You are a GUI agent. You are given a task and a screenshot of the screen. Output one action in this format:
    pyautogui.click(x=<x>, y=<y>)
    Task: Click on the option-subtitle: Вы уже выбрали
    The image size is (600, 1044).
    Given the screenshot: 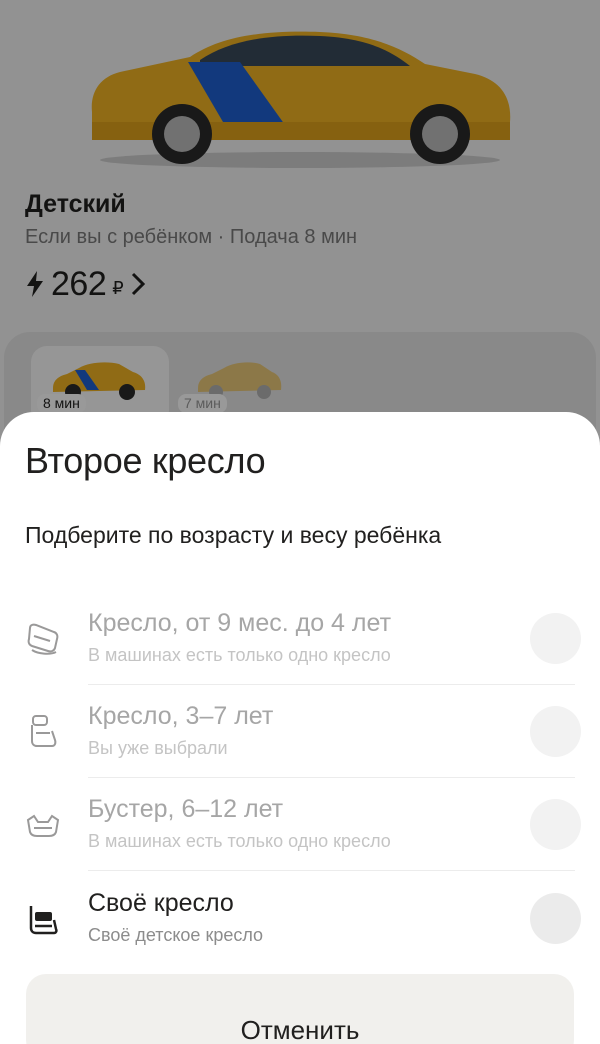 What is the action you would take?
    pyautogui.click(x=158, y=748)
    